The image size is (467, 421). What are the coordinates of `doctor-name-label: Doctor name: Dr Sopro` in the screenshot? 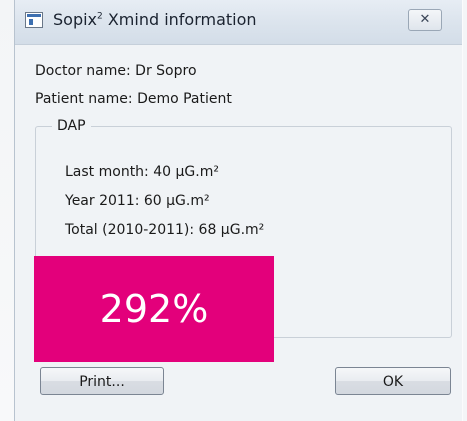 It's located at (116, 71).